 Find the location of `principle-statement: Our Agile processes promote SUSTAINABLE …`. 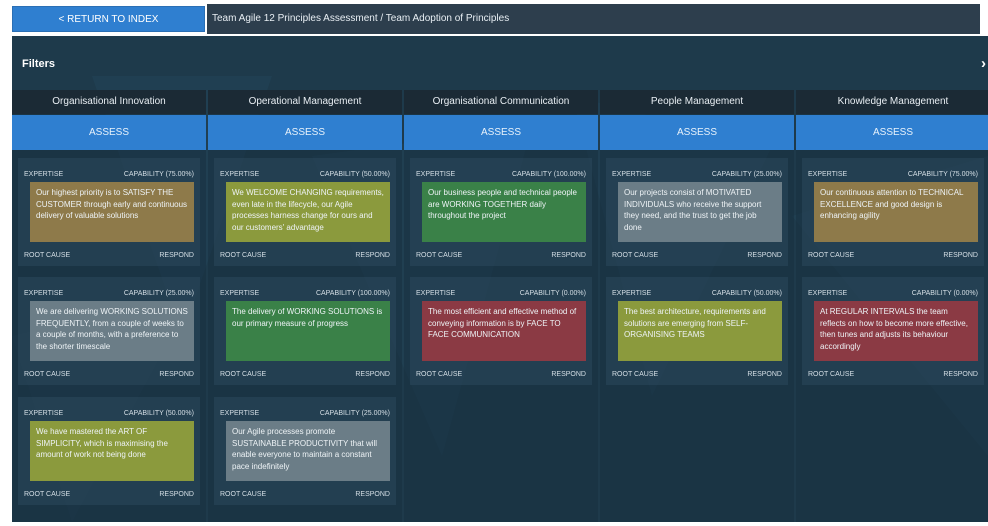

principle-statement: Our Agile processes promote SUSTAINABLE … is located at coordinates (308, 451).